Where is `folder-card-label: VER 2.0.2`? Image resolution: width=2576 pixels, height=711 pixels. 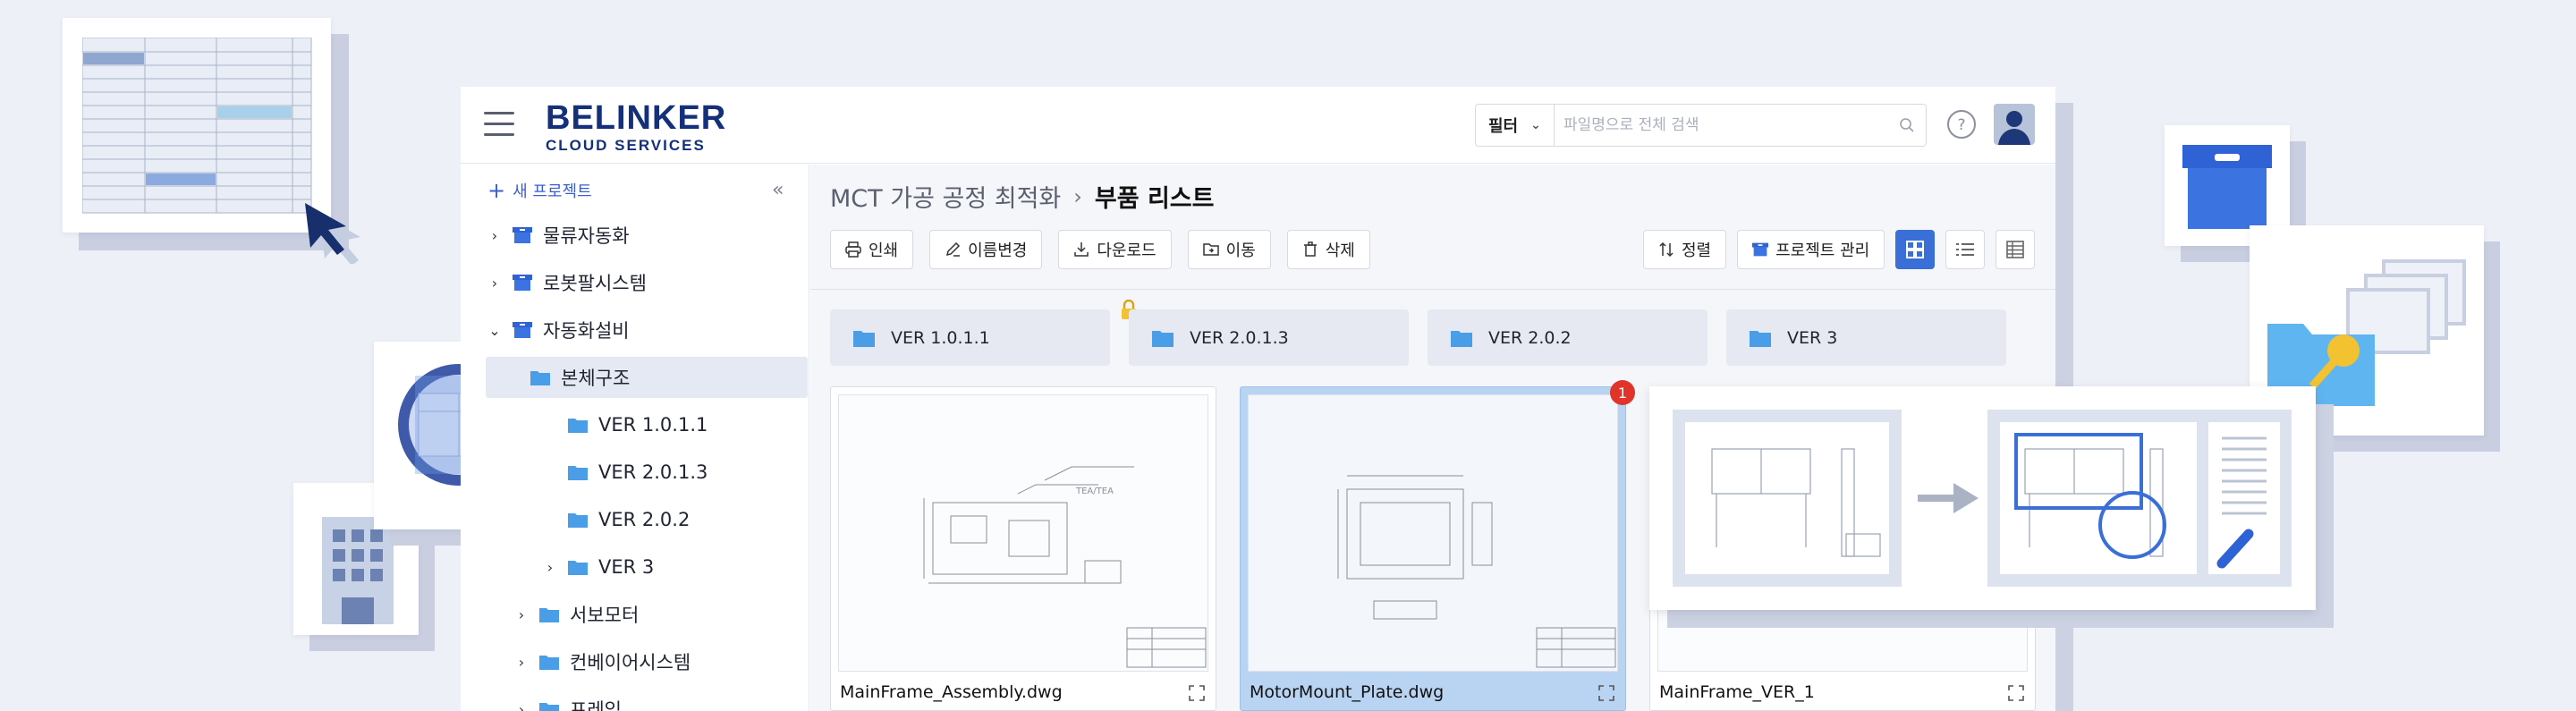
folder-card-label: VER 2.0.2 is located at coordinates (1530, 337).